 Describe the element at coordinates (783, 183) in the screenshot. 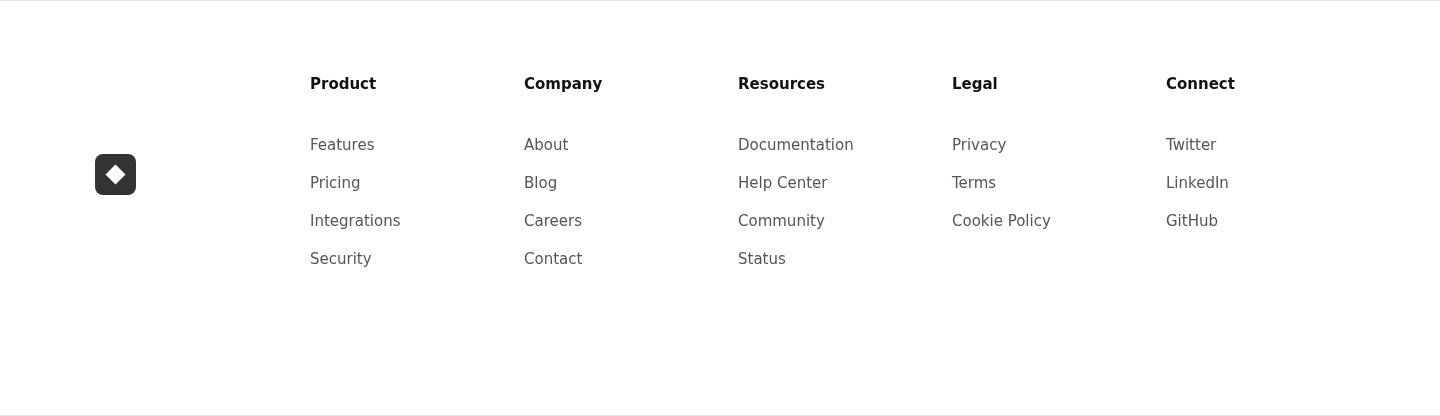

I see `footer-link: Help Center` at that location.